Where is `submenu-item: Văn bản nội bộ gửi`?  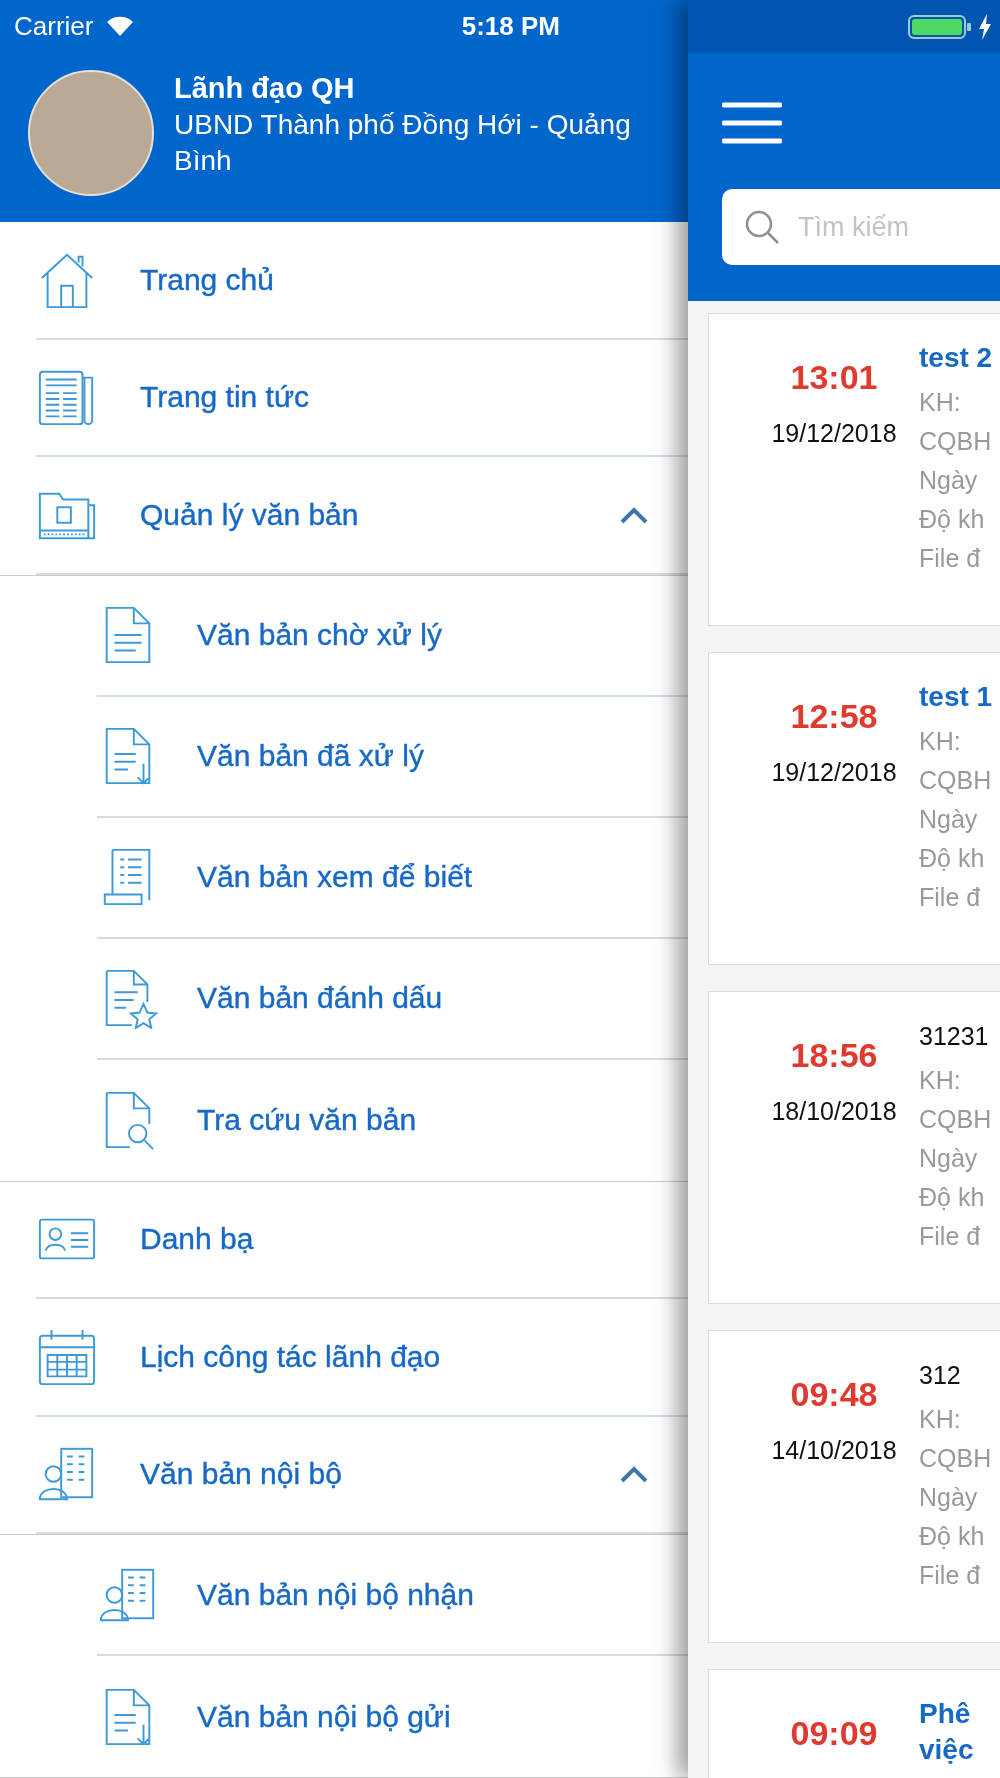 submenu-item: Văn bản nội bộ gửi is located at coordinates (324, 1716).